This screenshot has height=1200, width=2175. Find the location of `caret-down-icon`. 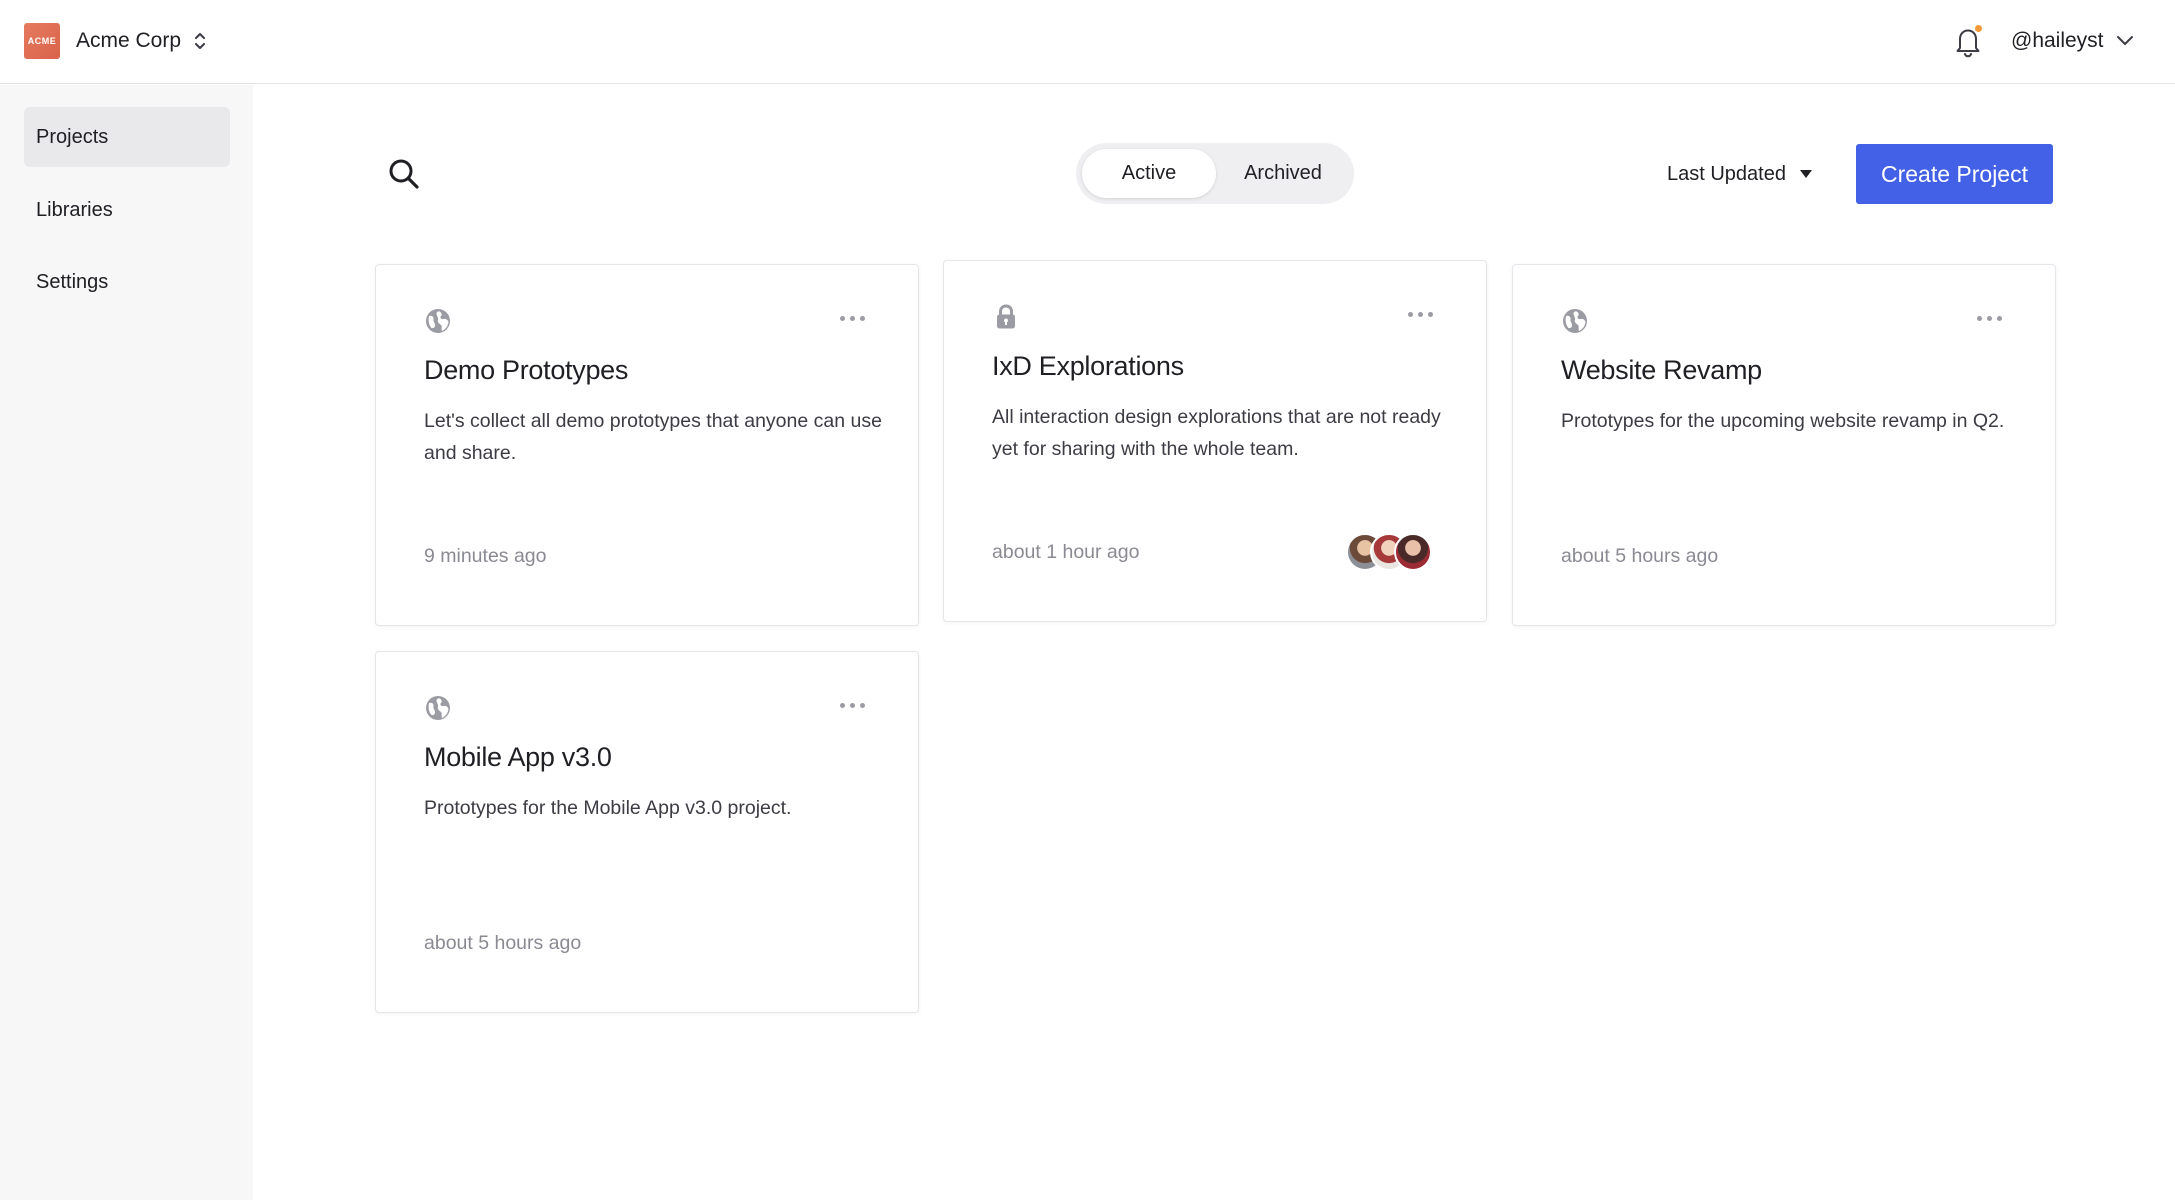

caret-down-icon is located at coordinates (1805, 174).